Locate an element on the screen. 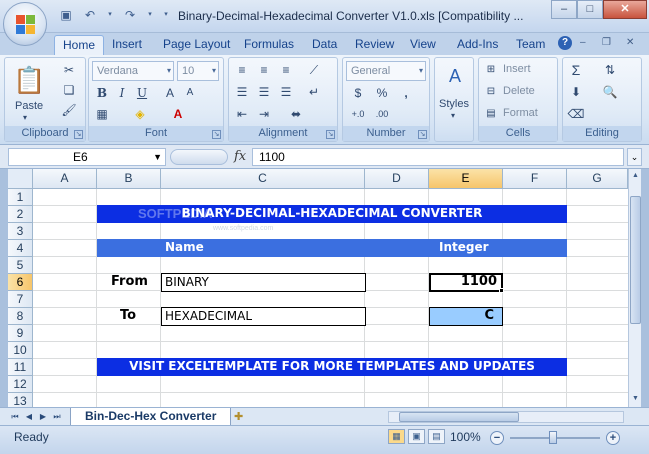  insert-sheet-icon: ✚ is located at coordinates (244, 417).